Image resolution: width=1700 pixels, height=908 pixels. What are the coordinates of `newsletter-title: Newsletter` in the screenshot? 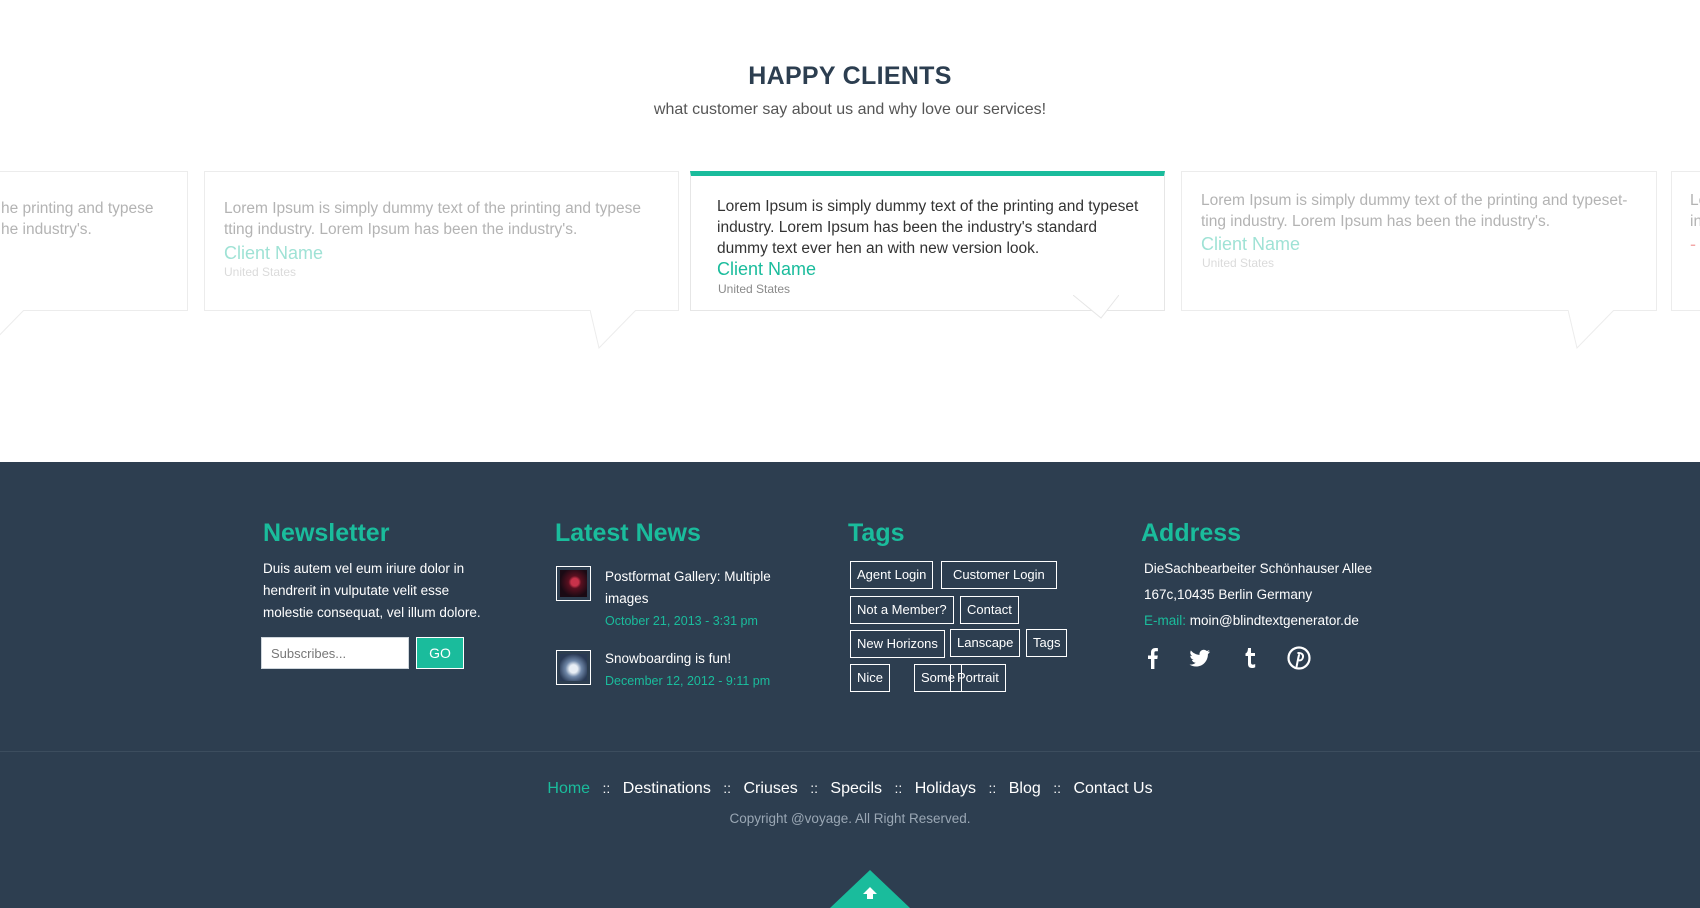 It's located at (326, 533).